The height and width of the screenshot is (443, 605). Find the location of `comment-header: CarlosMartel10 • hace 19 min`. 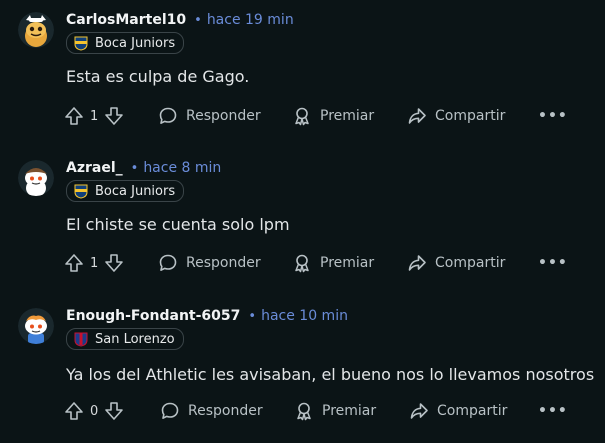

comment-header: CarlosMartel10 • hace 19 min is located at coordinates (180, 20).